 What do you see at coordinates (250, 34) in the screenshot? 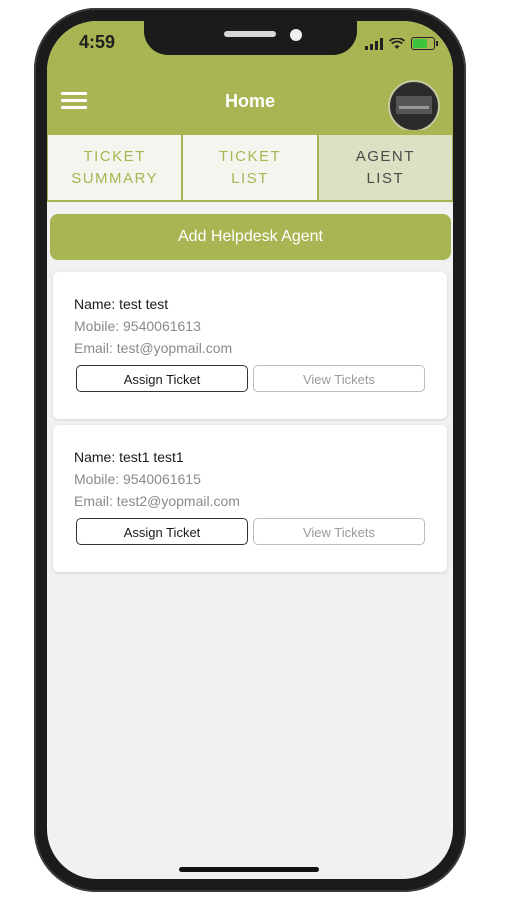
I see `speaker-grille` at bounding box center [250, 34].